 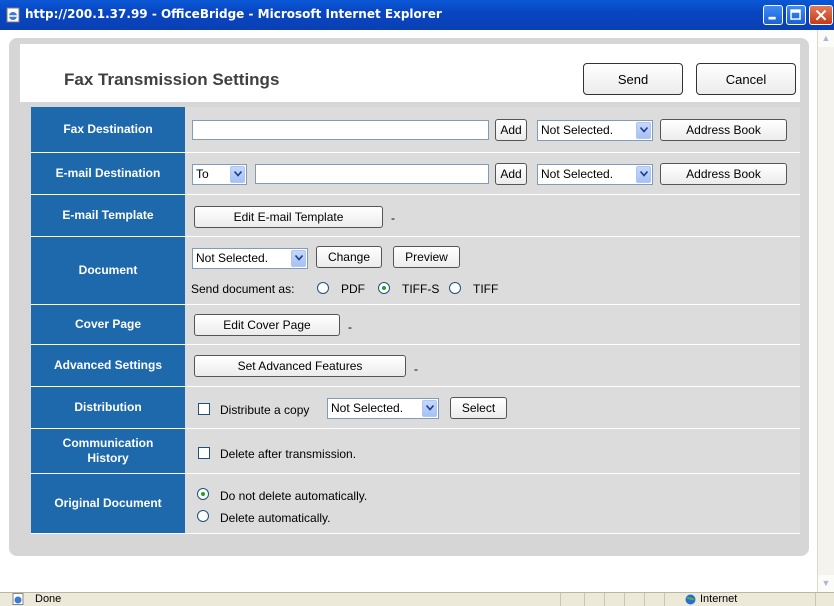 I want to click on close-icon, so click(x=821, y=15).